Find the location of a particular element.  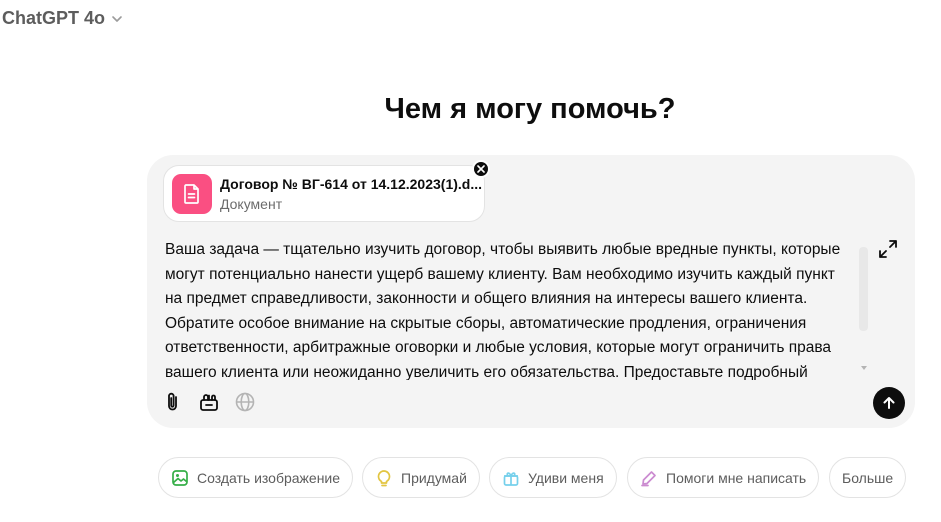

chip-label: Удиви меня is located at coordinates (566, 477).